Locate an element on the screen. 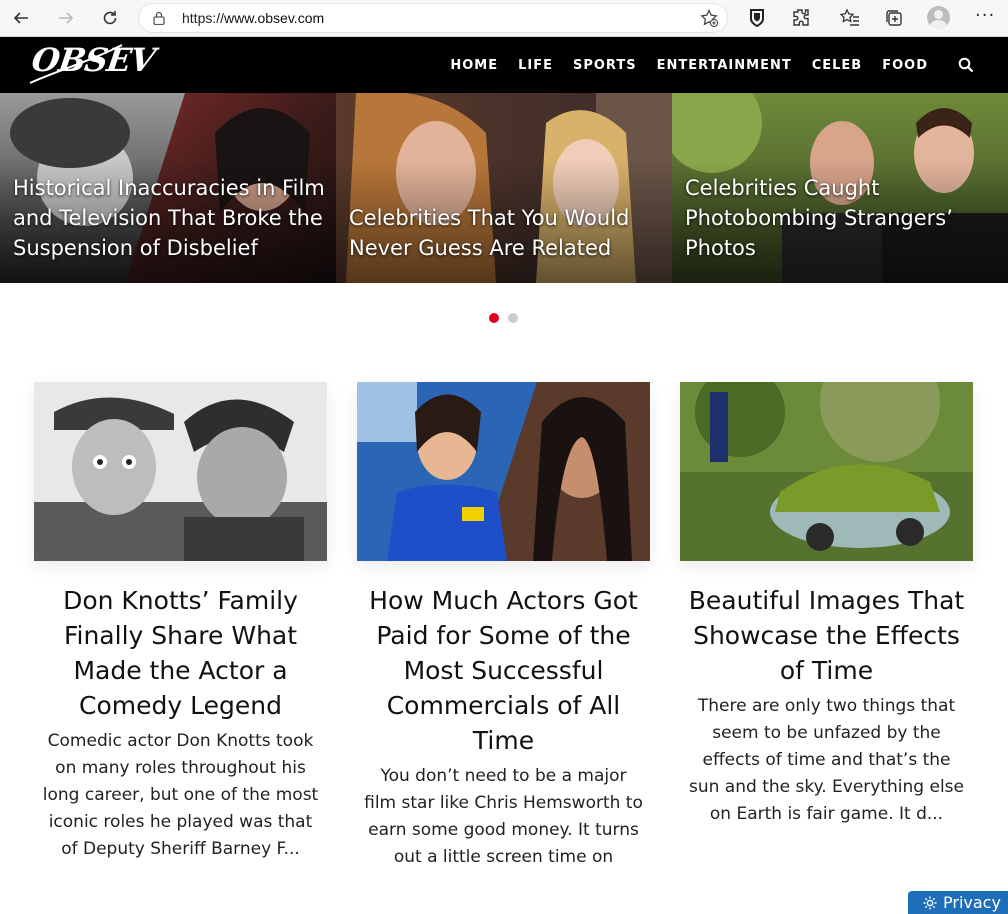 Image resolution: width=1008 pixels, height=914 pixels. url-text: https://www.obsev.com is located at coordinates (253, 18).